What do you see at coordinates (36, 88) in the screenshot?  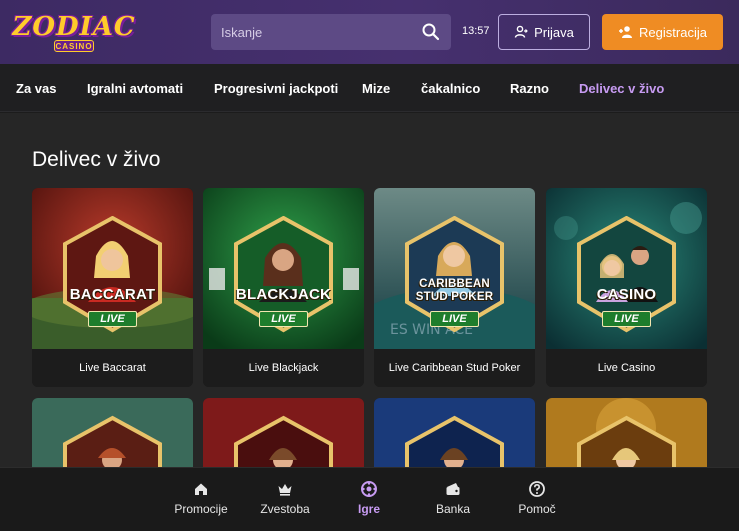 I see `nav-item-za-vas: Za vas` at bounding box center [36, 88].